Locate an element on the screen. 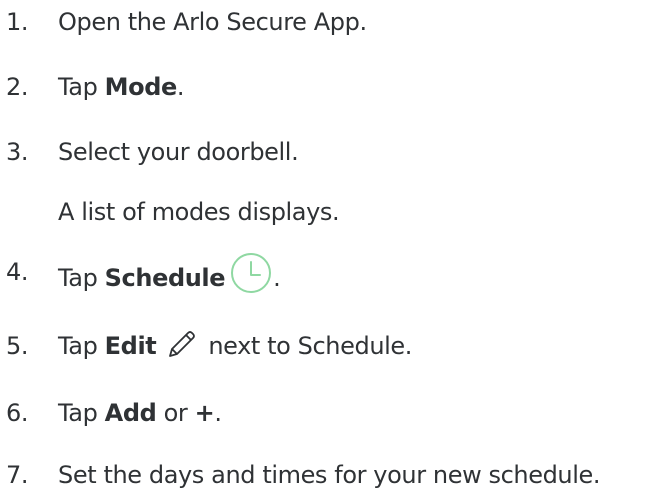  step-number: 2. is located at coordinates (17, 87).